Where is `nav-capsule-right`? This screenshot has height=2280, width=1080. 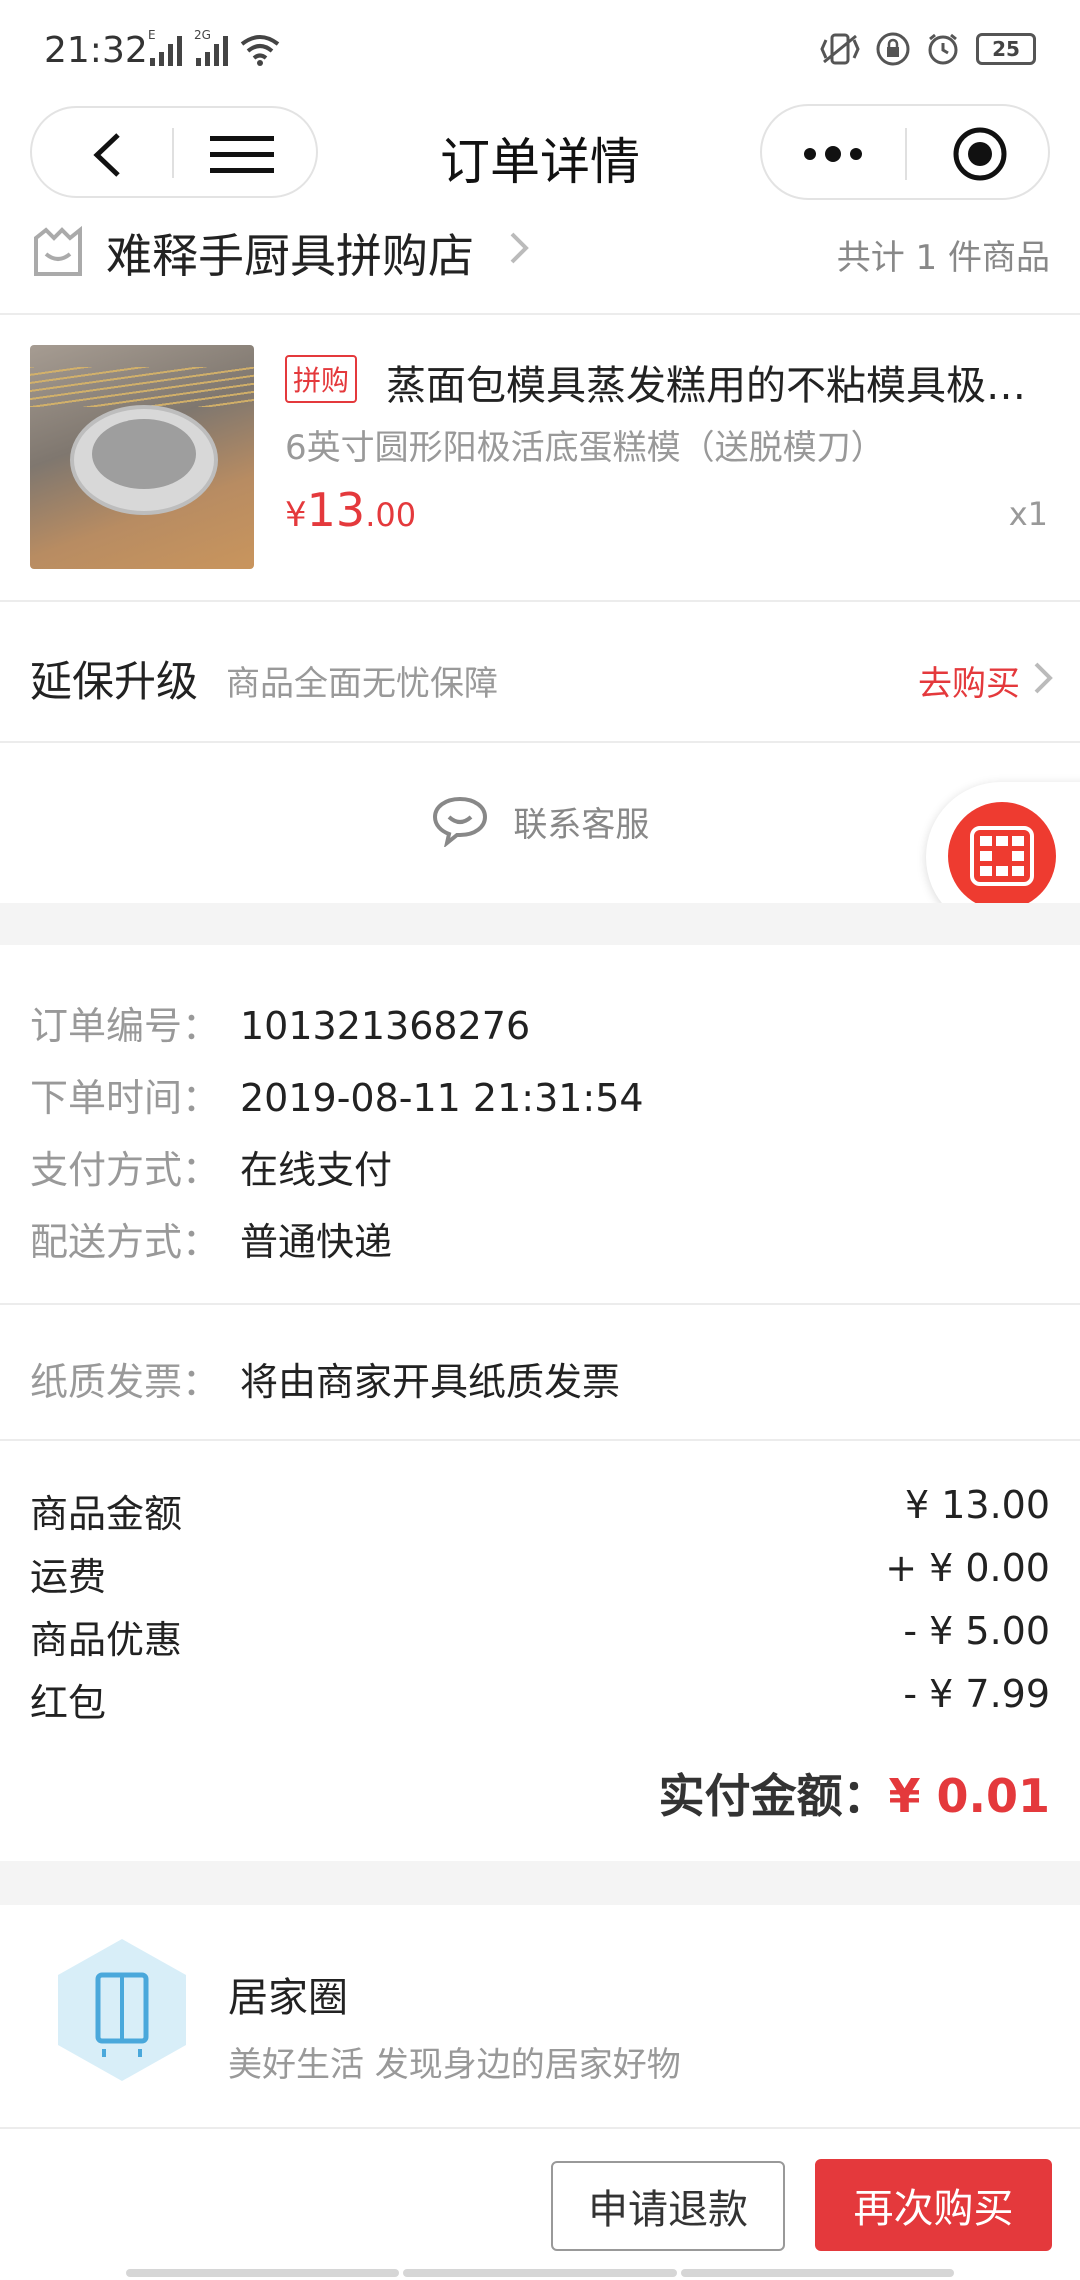
nav-capsule-right is located at coordinates (905, 152).